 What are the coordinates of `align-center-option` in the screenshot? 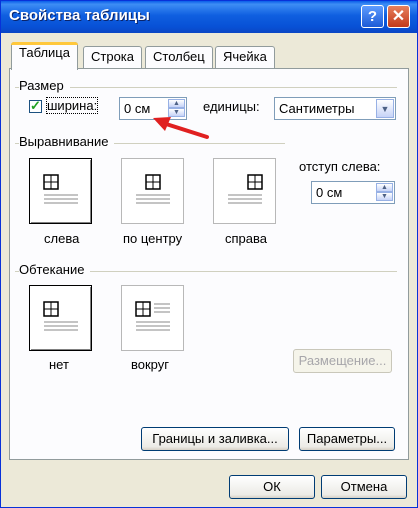 It's located at (152, 191).